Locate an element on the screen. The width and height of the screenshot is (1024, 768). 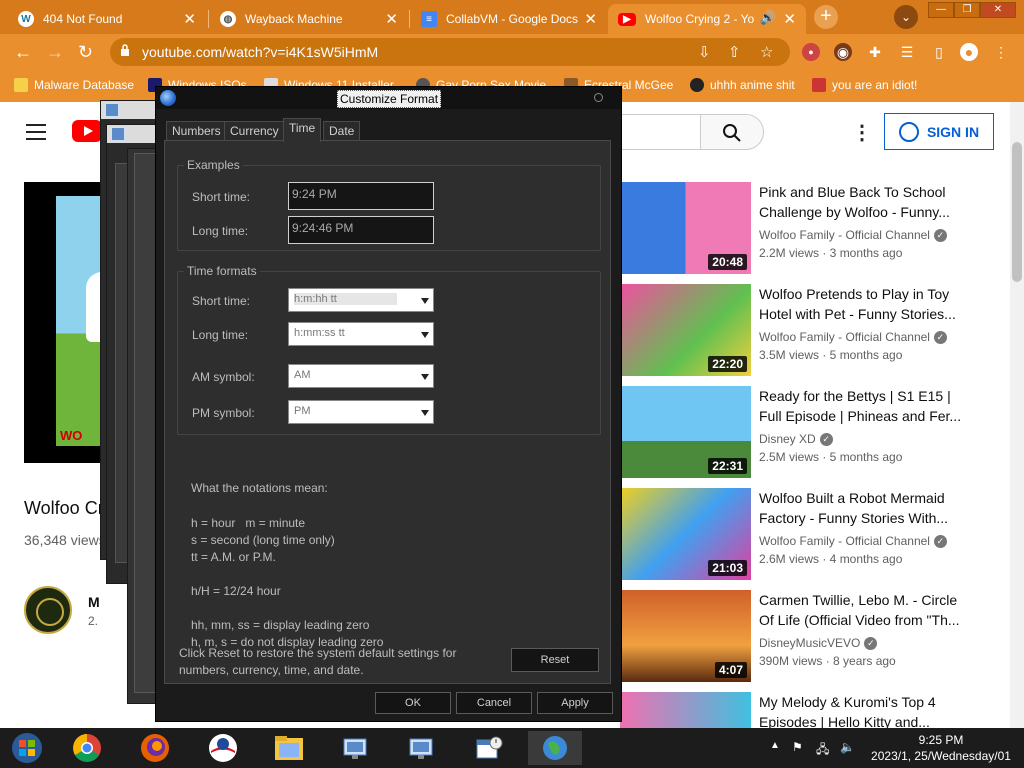
install-app-icon: ⇩ is located at coordinates (704, 52).